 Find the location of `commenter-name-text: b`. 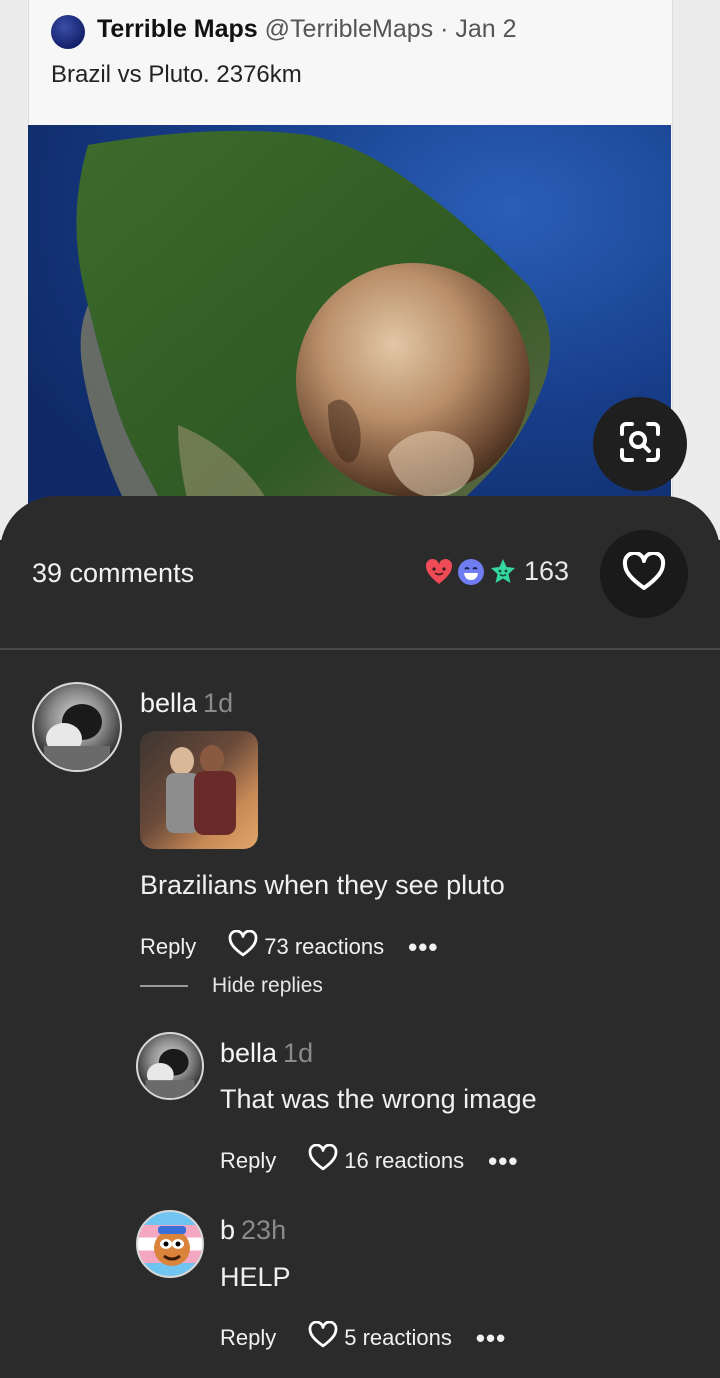

commenter-name-text: b is located at coordinates (228, 1230).